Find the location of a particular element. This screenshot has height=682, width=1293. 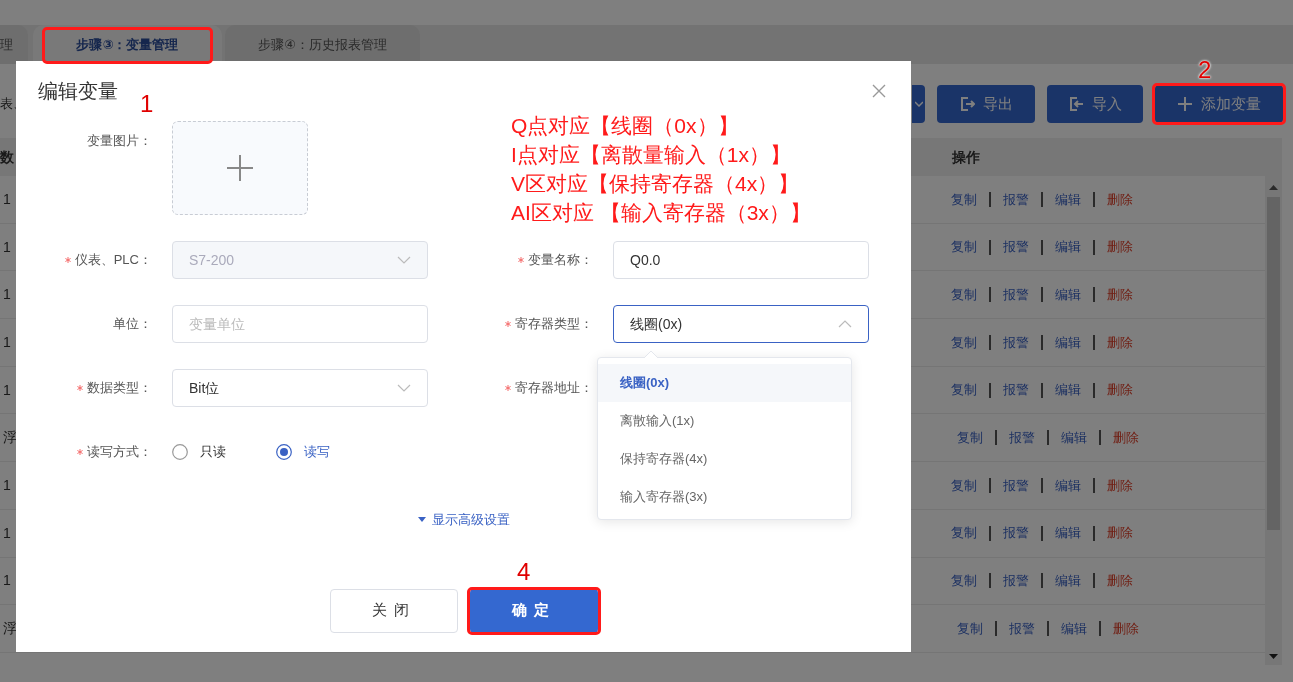

caret-icon is located at coordinates (918, 104).